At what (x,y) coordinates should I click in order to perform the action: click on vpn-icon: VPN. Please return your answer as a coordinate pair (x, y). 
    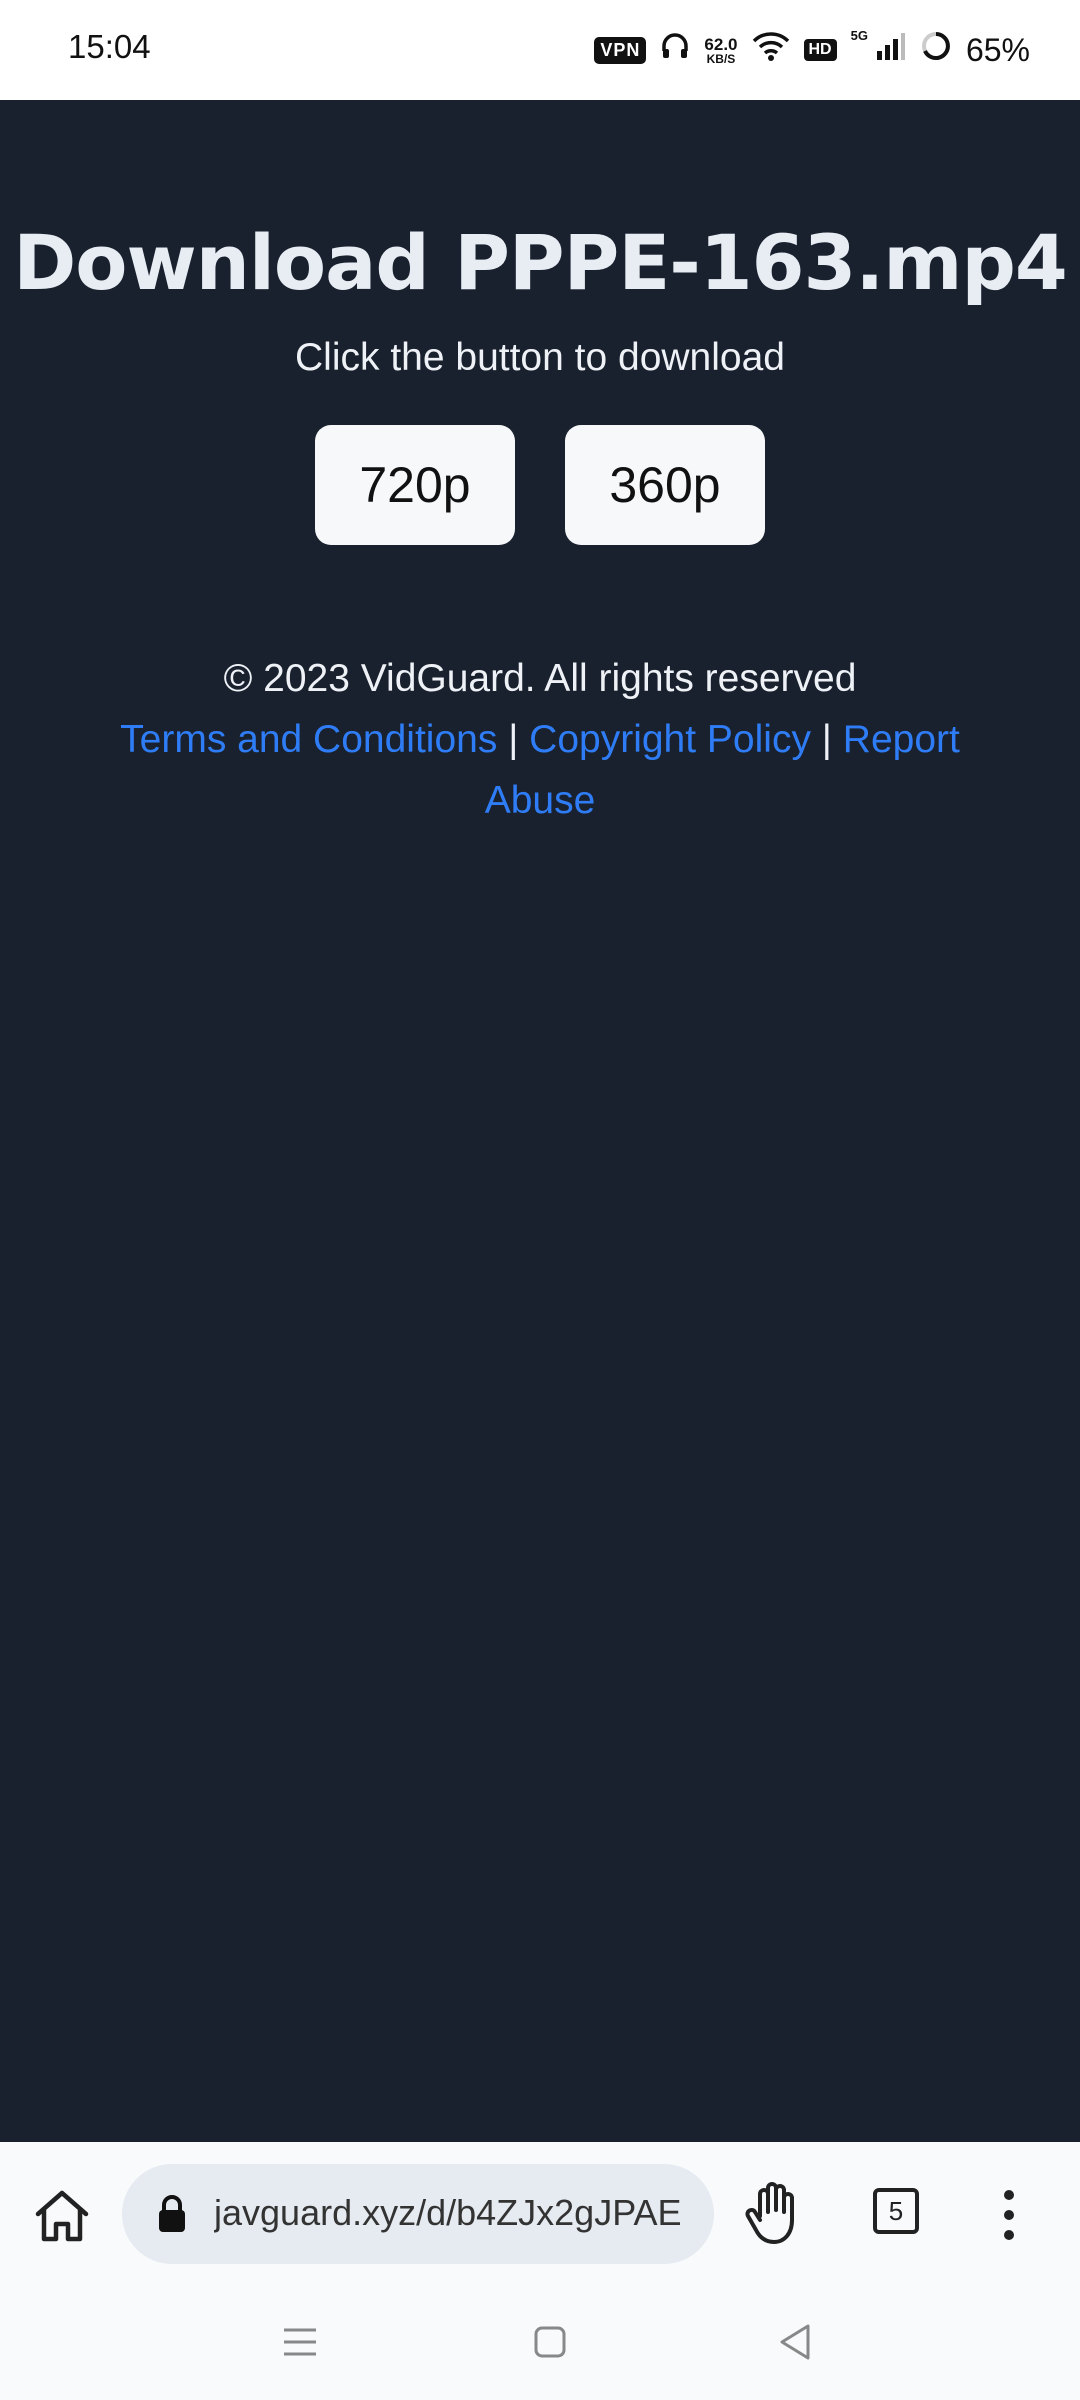
    Looking at the image, I should click on (620, 50).